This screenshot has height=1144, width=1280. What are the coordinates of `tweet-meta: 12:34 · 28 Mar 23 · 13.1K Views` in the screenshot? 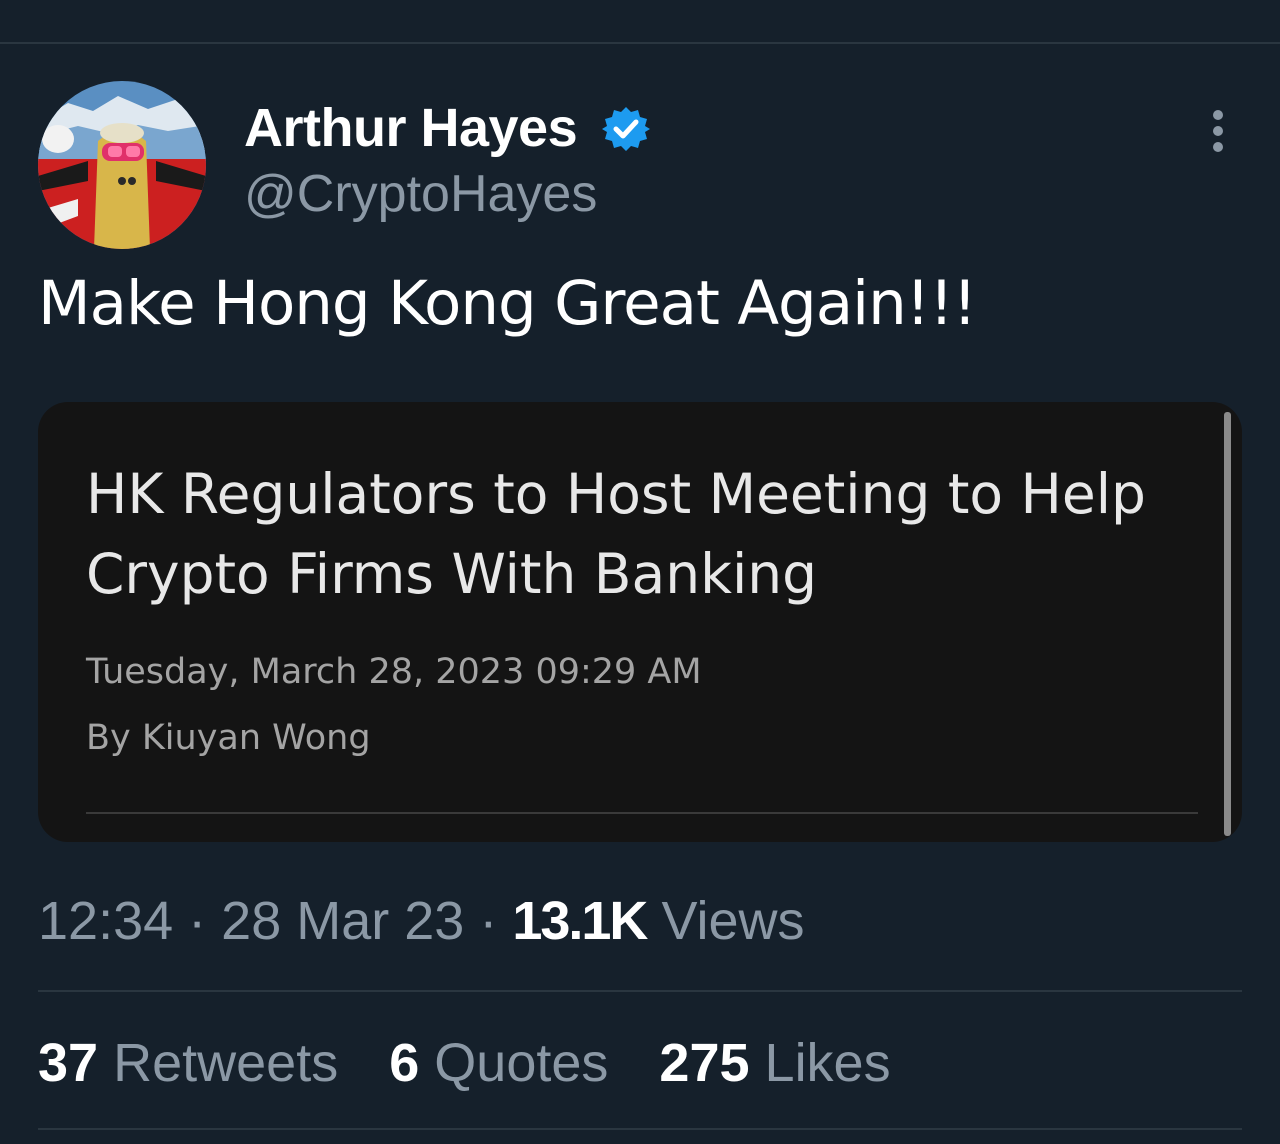 It's located at (421, 921).